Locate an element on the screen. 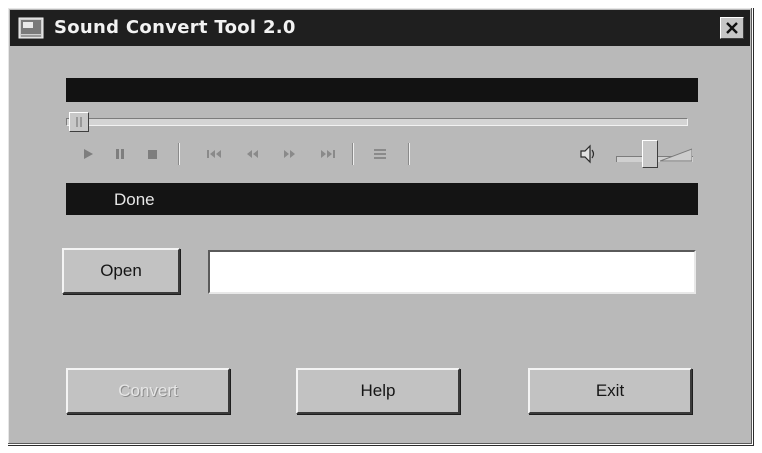 The height and width of the screenshot is (453, 762). skip-forward-button is located at coordinates (328, 154).